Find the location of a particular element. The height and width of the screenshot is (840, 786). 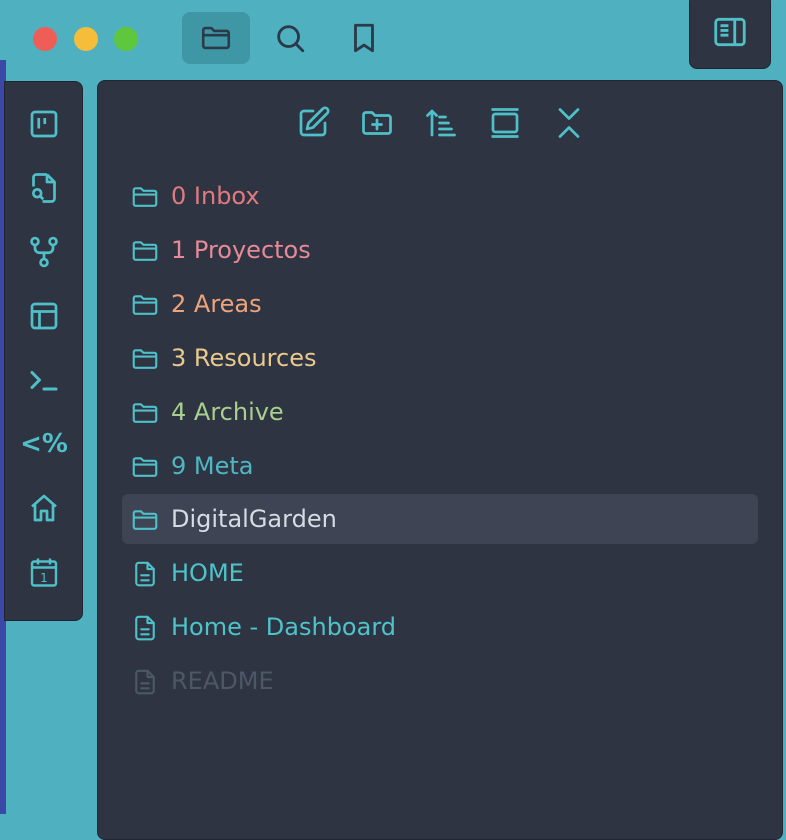

tab-bookmarks is located at coordinates (364, 38).